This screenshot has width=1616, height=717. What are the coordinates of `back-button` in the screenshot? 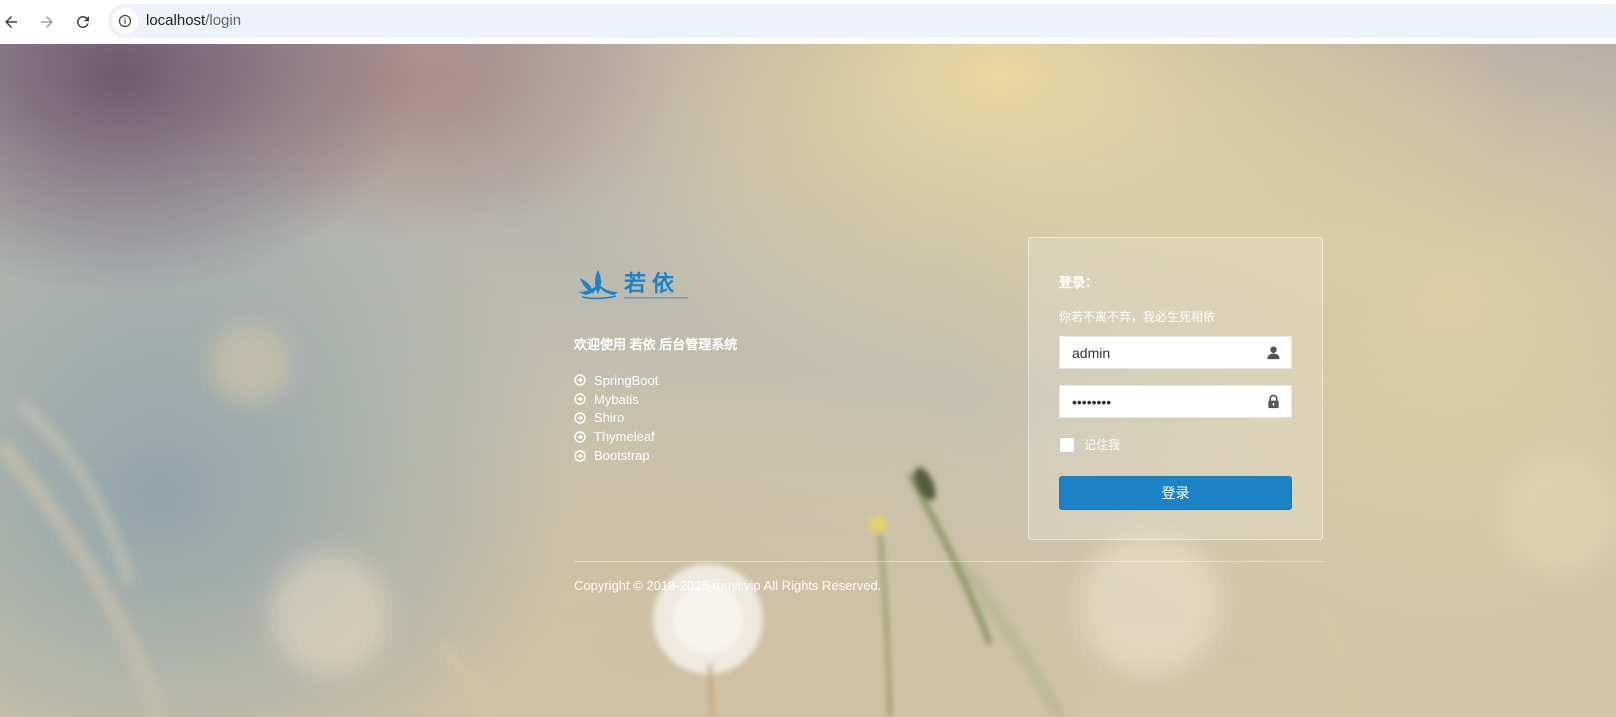 It's located at (12, 22).